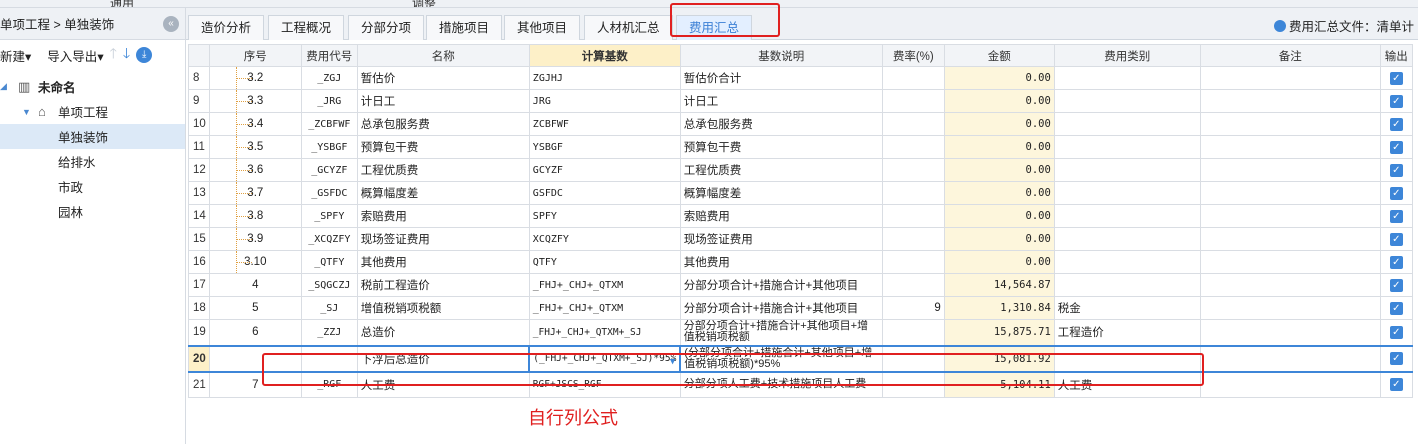  Describe the element at coordinates (199, 124) in the screenshot. I see `cell-n: 10` at that location.